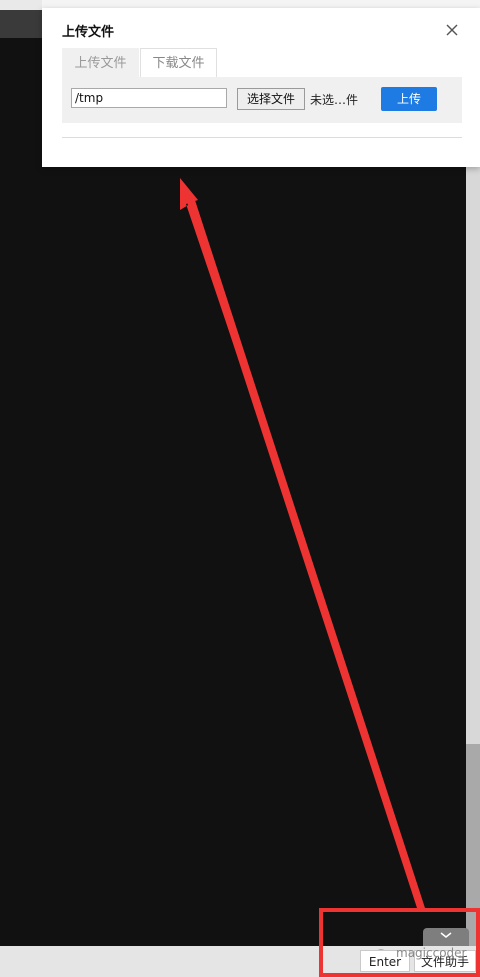 The height and width of the screenshot is (977, 480). I want to click on upload-dialog: 上传文件 上传文件 下载文件 选择文件 未选…件 上传, so click(261, 87).